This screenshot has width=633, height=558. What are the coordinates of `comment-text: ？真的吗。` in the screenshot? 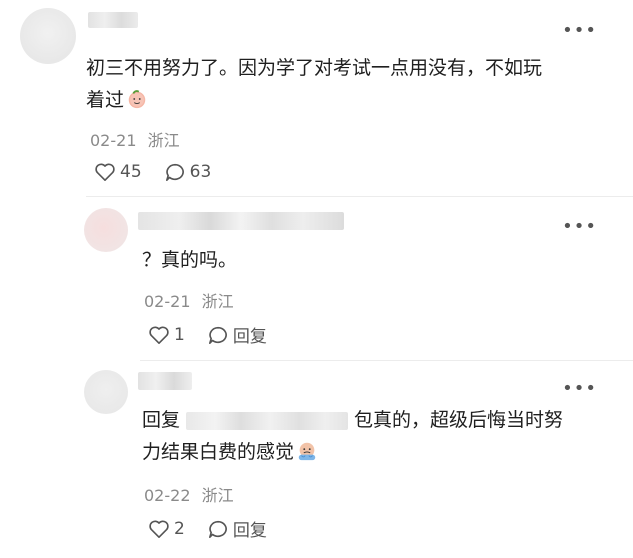 It's located at (190, 260).